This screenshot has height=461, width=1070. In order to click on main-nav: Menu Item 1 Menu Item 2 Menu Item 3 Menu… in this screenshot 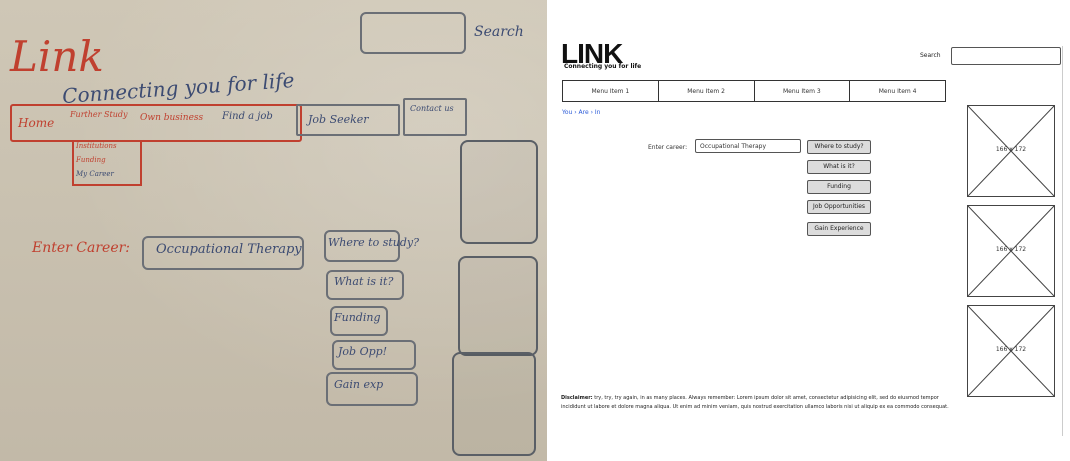, I will do `click(754, 91)`.